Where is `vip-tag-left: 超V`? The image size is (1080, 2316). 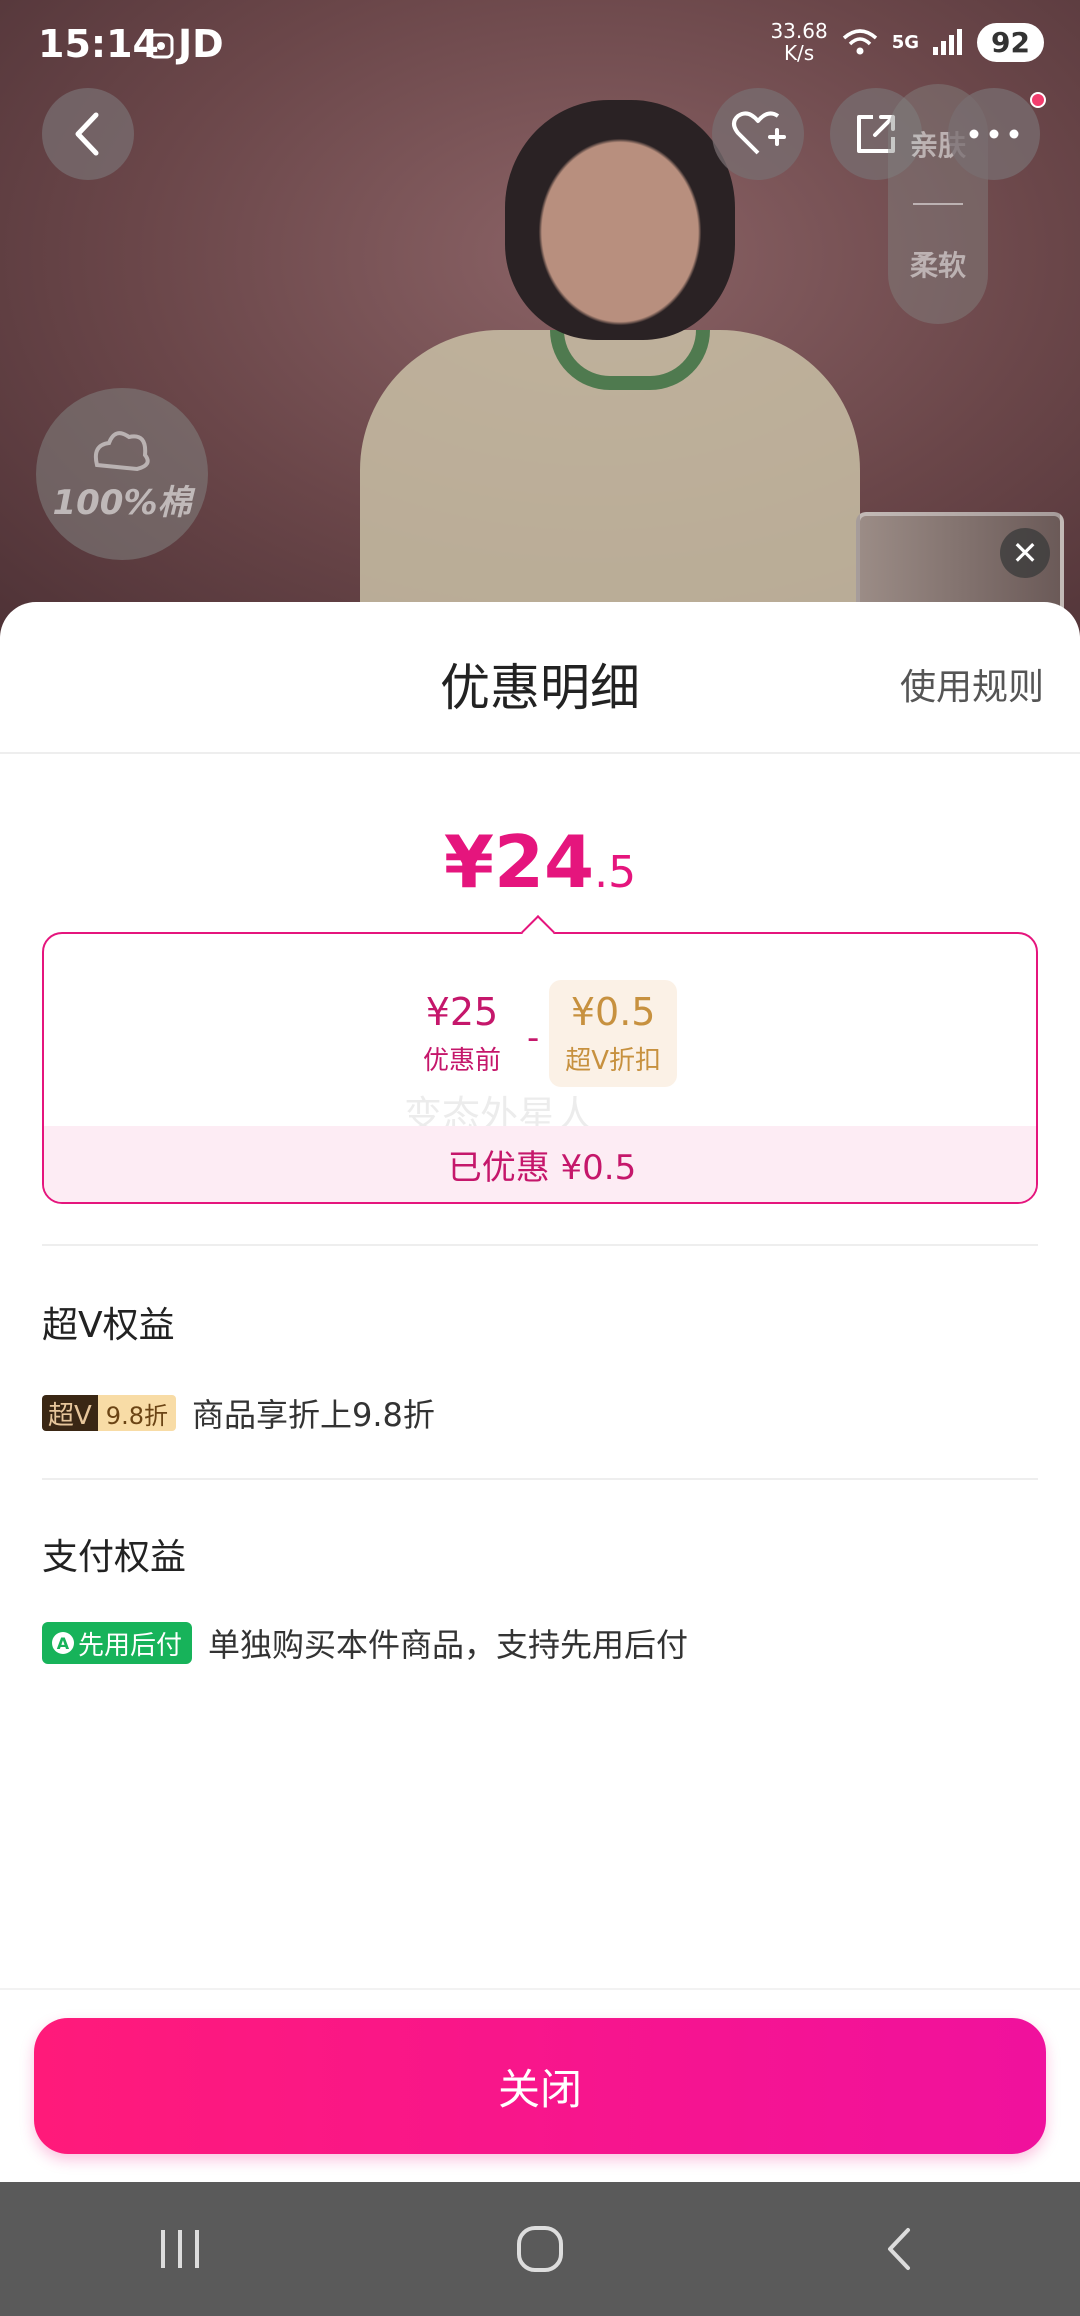
vip-tag-left: 超V is located at coordinates (70, 1413).